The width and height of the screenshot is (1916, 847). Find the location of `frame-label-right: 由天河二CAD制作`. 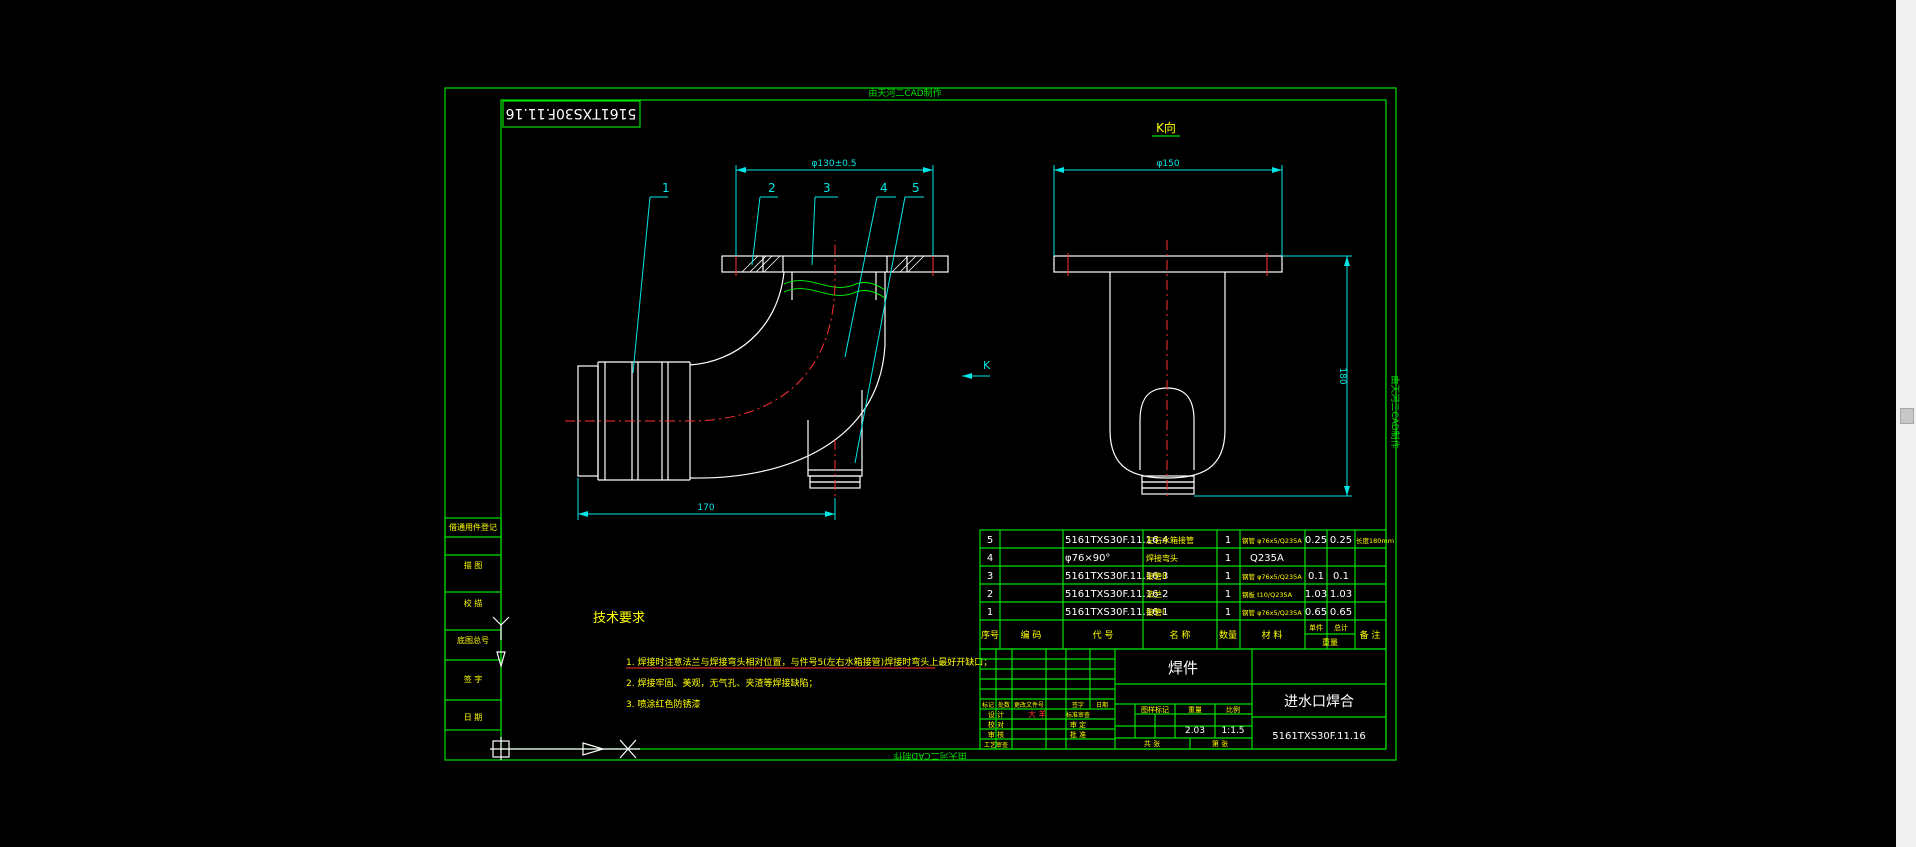

frame-label-right: 由天河二CAD制作 is located at coordinates (1395, 411).